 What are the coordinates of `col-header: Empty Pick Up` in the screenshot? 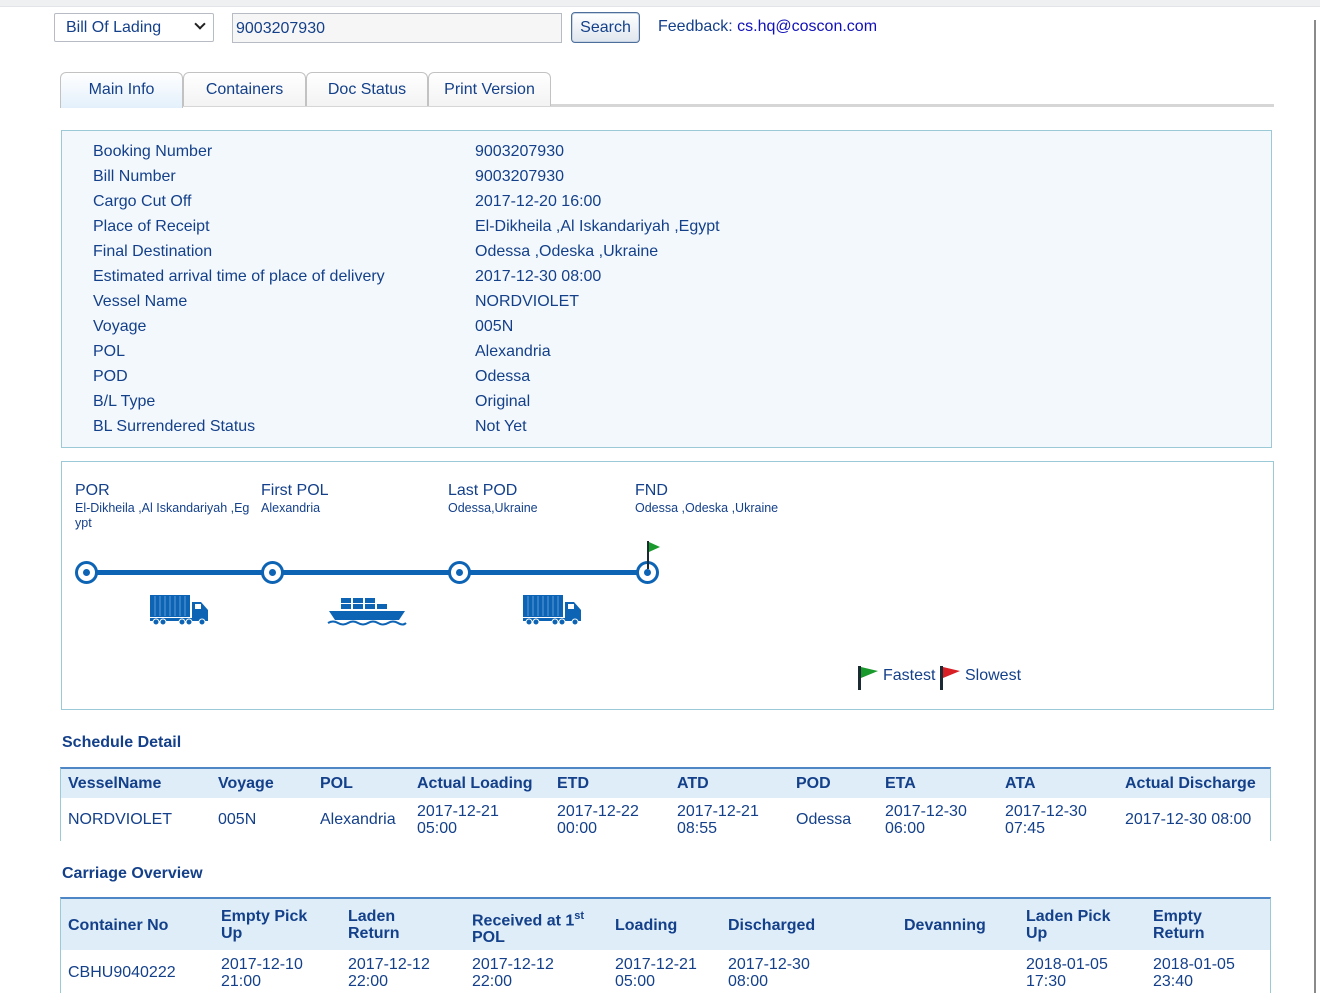 It's located at (264, 925).